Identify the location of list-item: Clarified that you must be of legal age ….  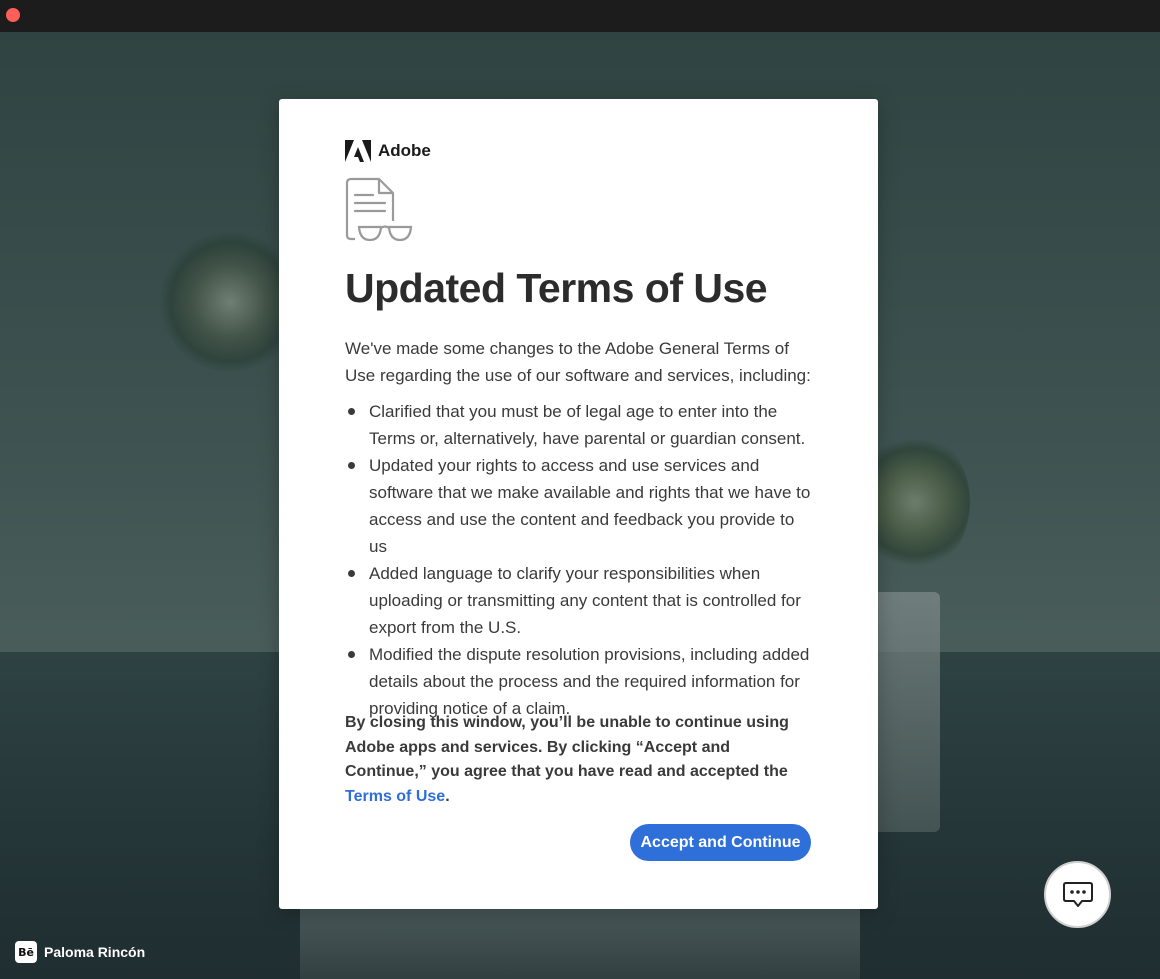
(580, 425).